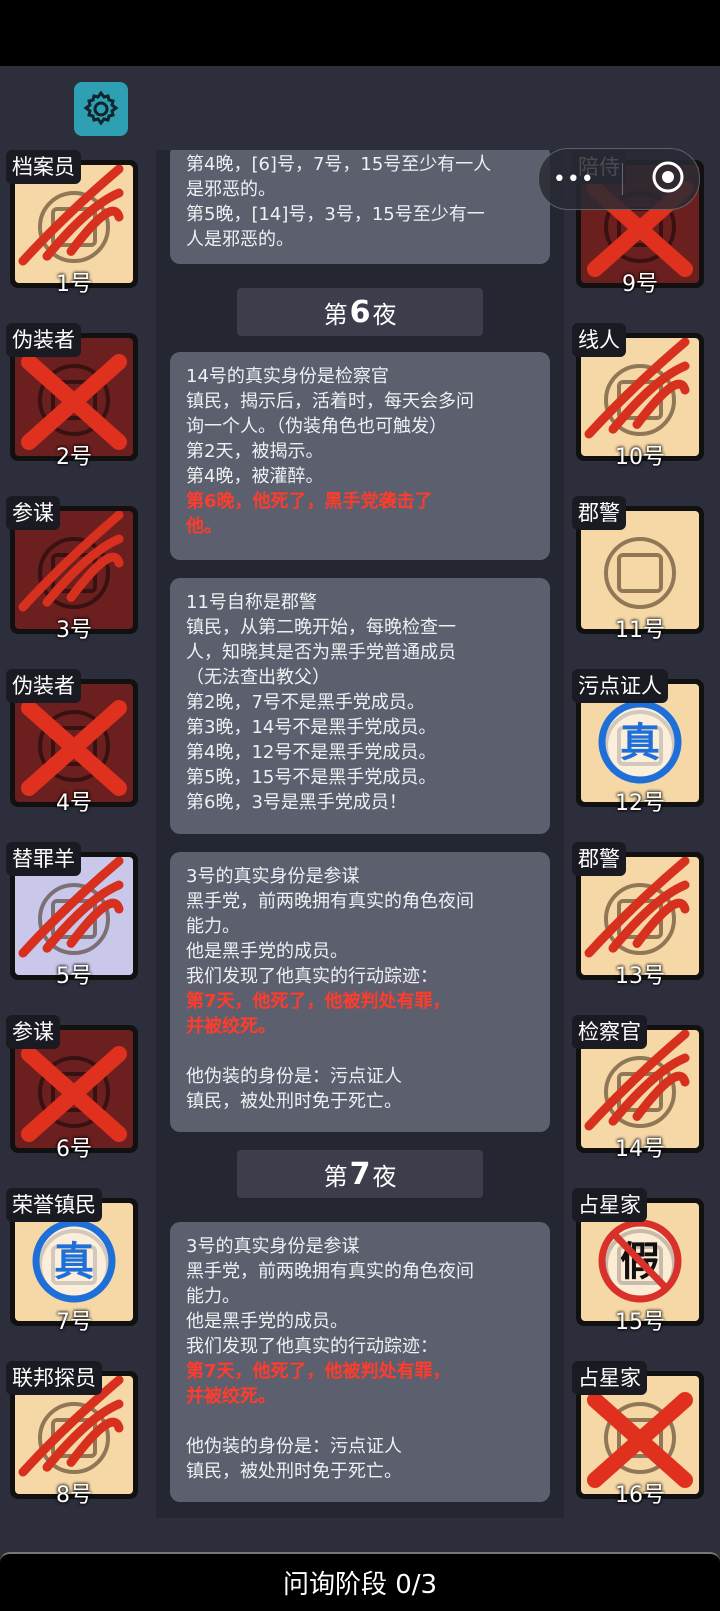 The image size is (720, 1611). Describe the element at coordinates (335, 214) in the screenshot. I see `log-line: 第5晚，[14]号，3号，15号至少有一` at that location.